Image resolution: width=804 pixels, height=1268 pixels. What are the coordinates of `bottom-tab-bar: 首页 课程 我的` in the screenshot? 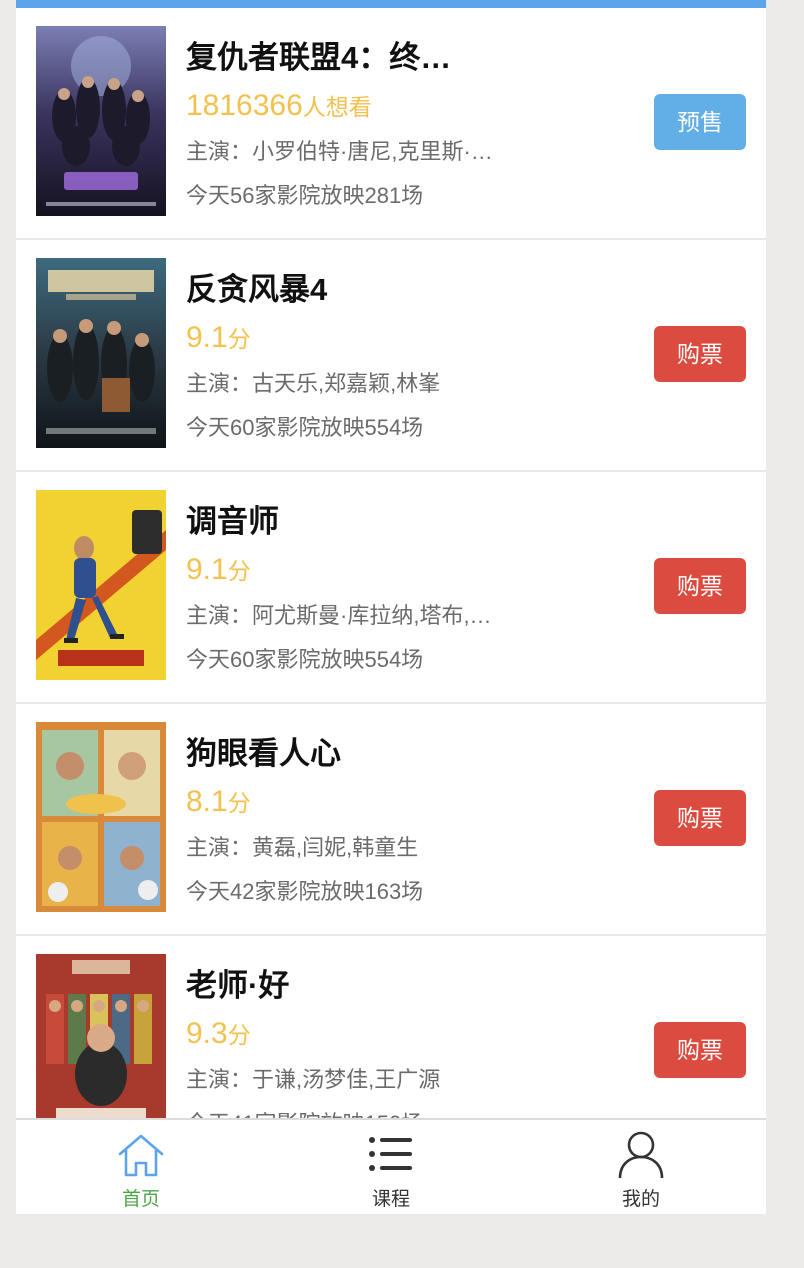 It's located at (391, 1166).